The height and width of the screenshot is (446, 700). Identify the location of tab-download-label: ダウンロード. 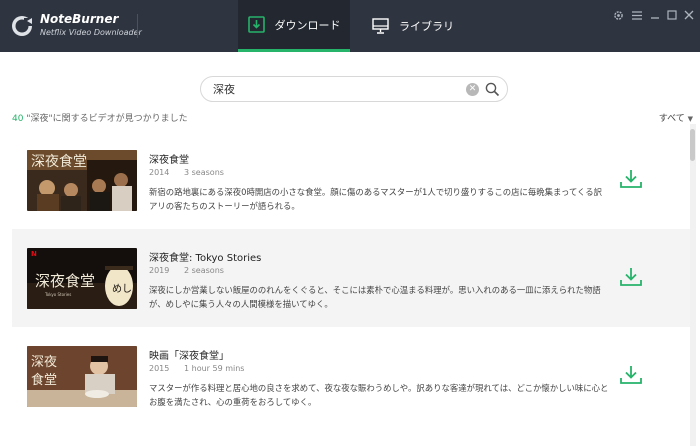
(307, 25).